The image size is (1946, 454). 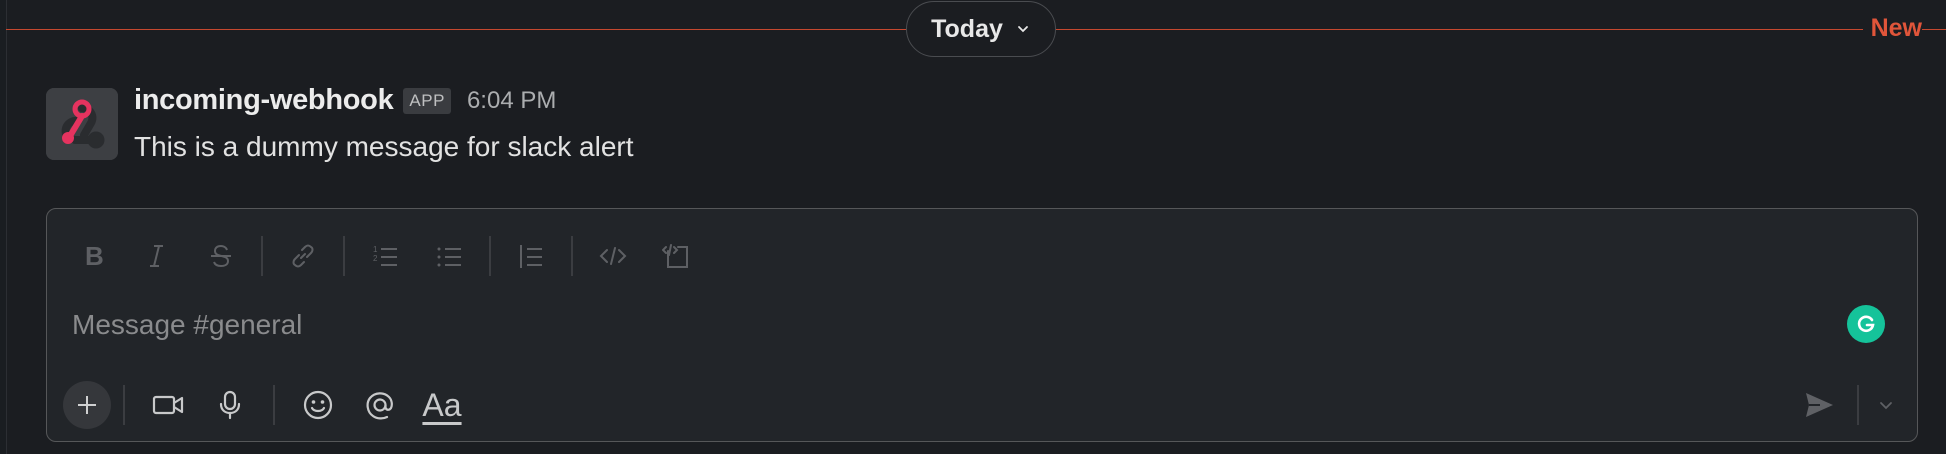 I want to click on italic-button, so click(x=157, y=256).